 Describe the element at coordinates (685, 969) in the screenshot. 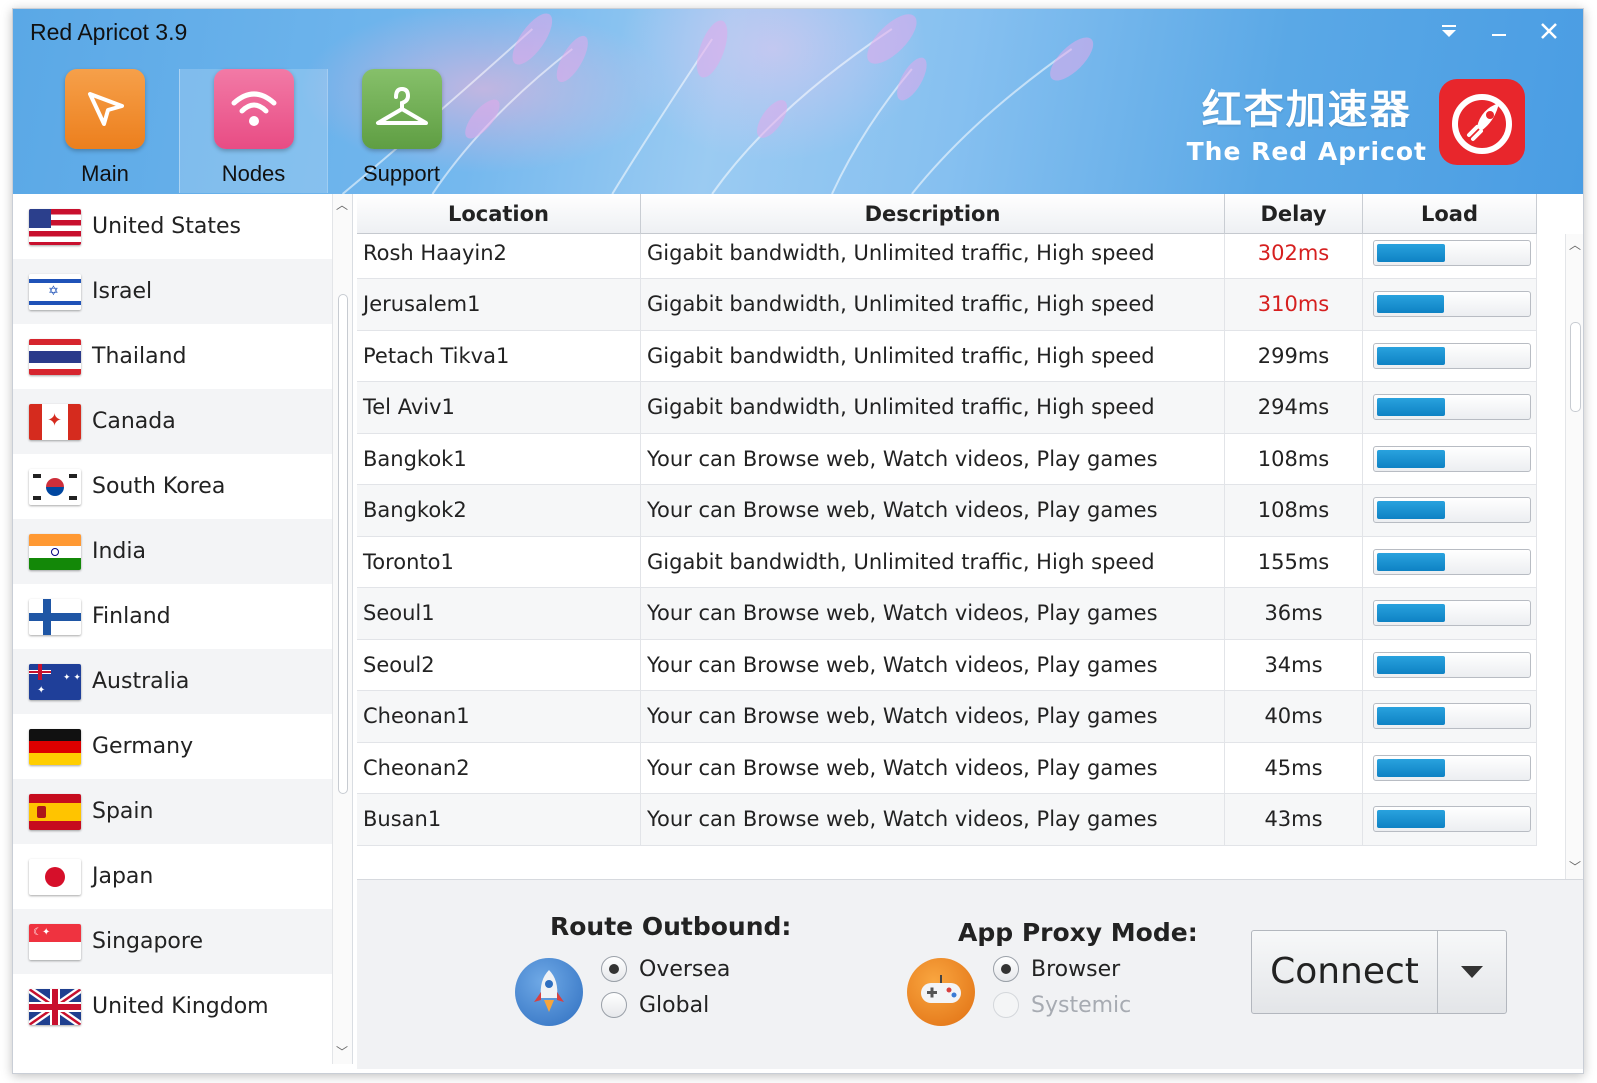

I see `route-oversea-label: Oversea` at that location.